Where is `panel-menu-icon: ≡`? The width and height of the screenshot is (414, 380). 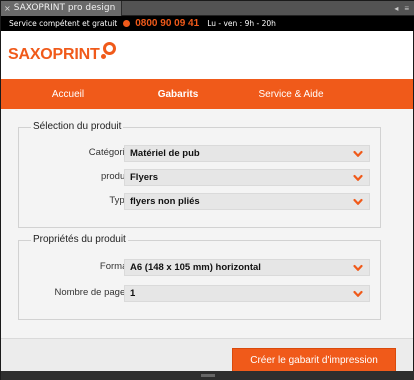 panel-menu-icon: ≡ is located at coordinates (406, 8).